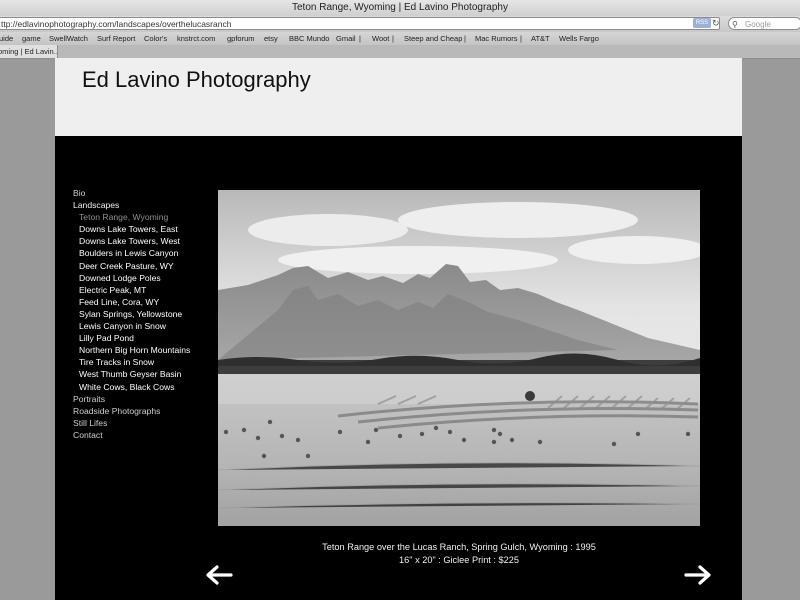 The image size is (800, 600). Describe the element at coordinates (271, 38) in the screenshot. I see `bookmark: etsy` at that location.